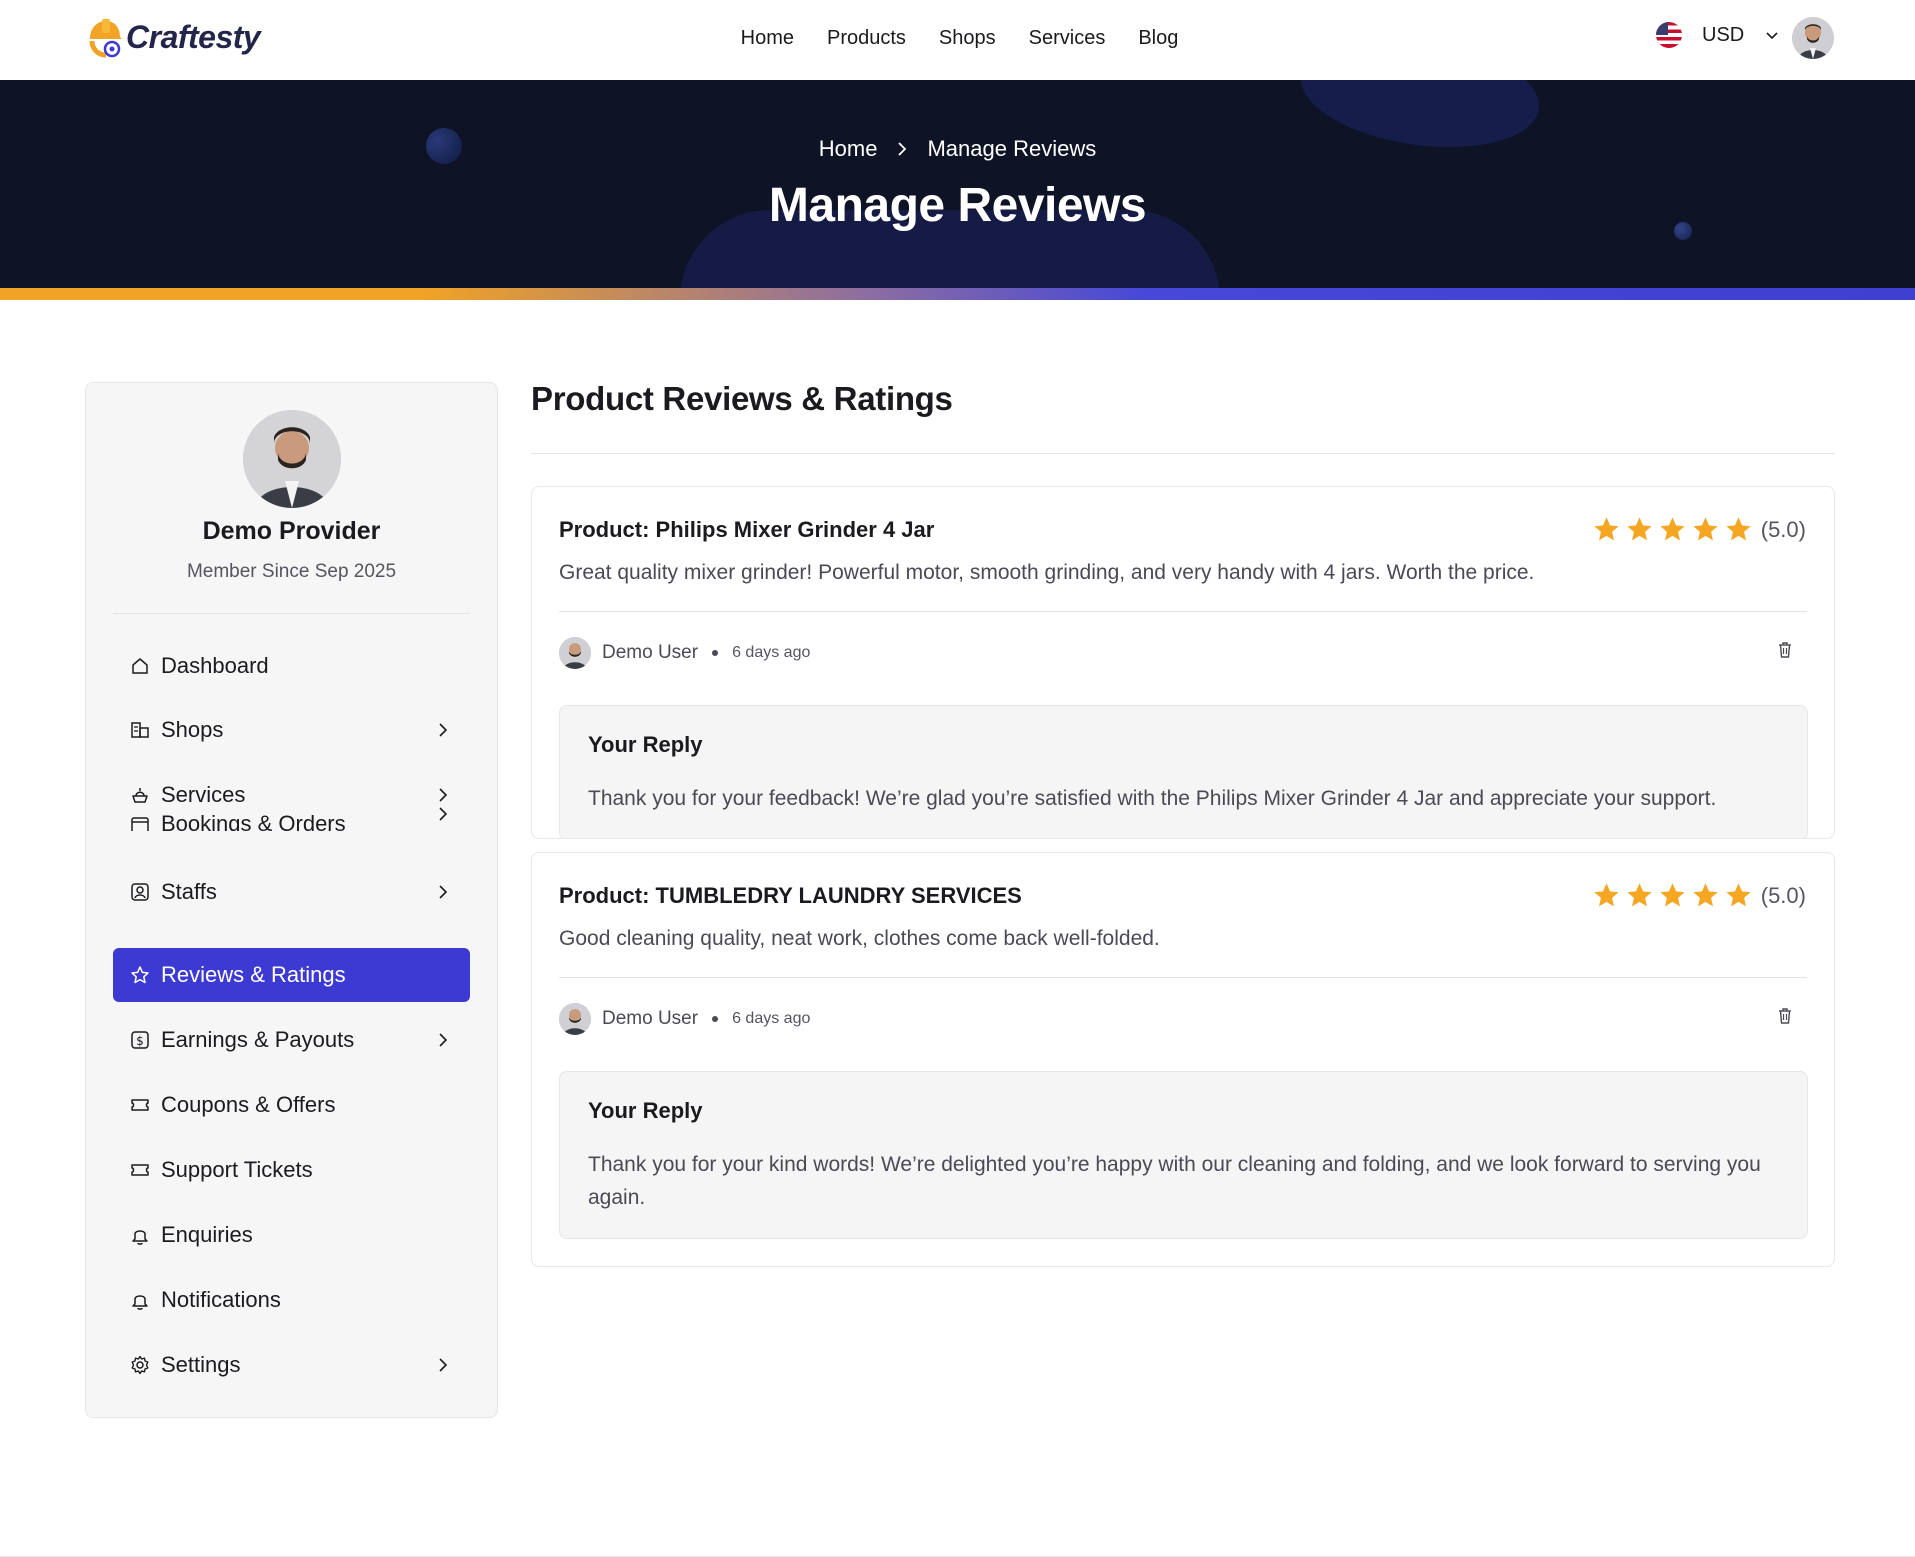 This screenshot has height=1557, width=1915. I want to click on star-icon, so click(140, 975).